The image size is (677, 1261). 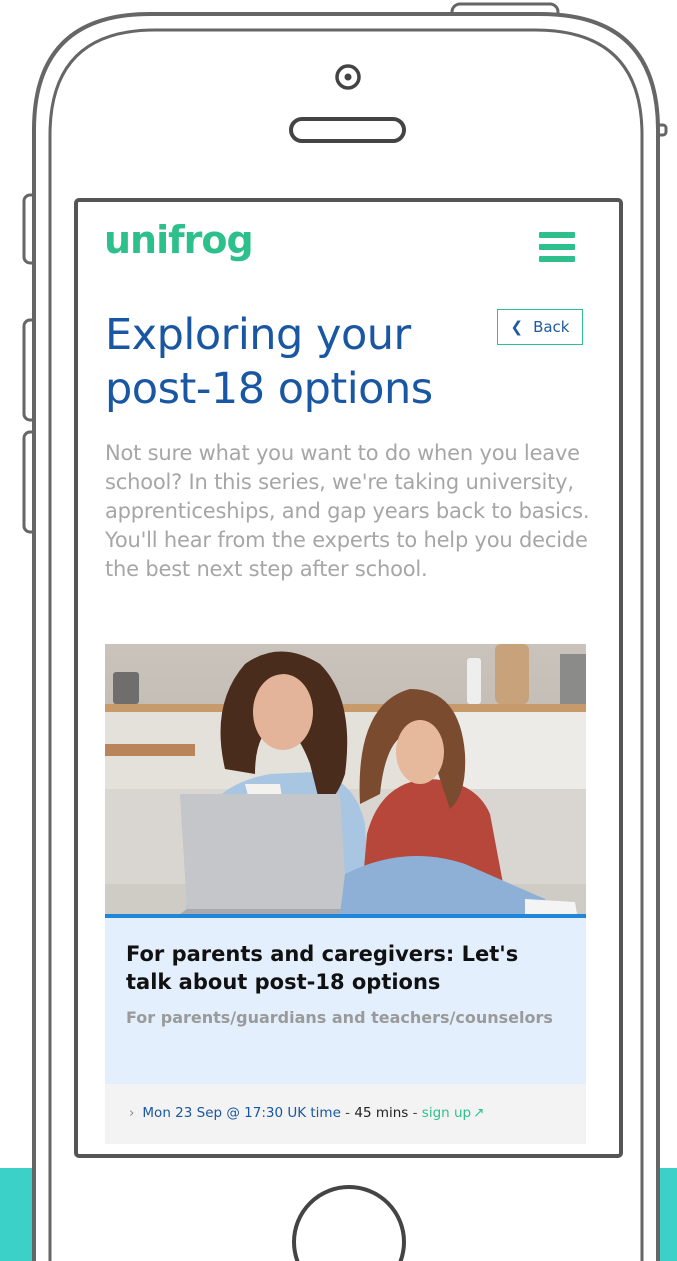 I want to click on page-title: Exploring your post-18 options, so click(x=269, y=362).